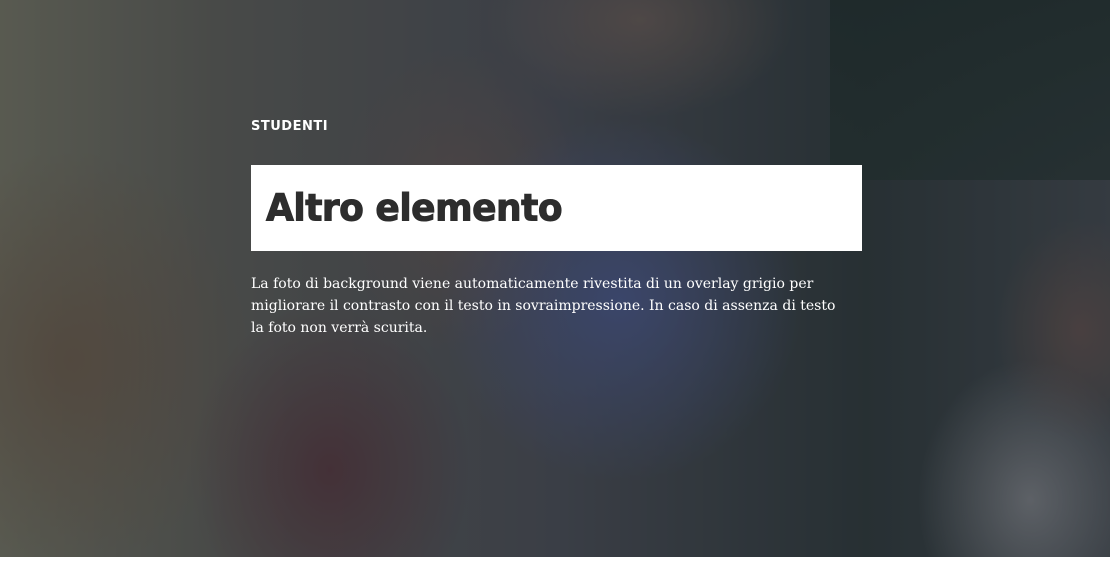  I want to click on title-box: Altro elemento, so click(556, 208).